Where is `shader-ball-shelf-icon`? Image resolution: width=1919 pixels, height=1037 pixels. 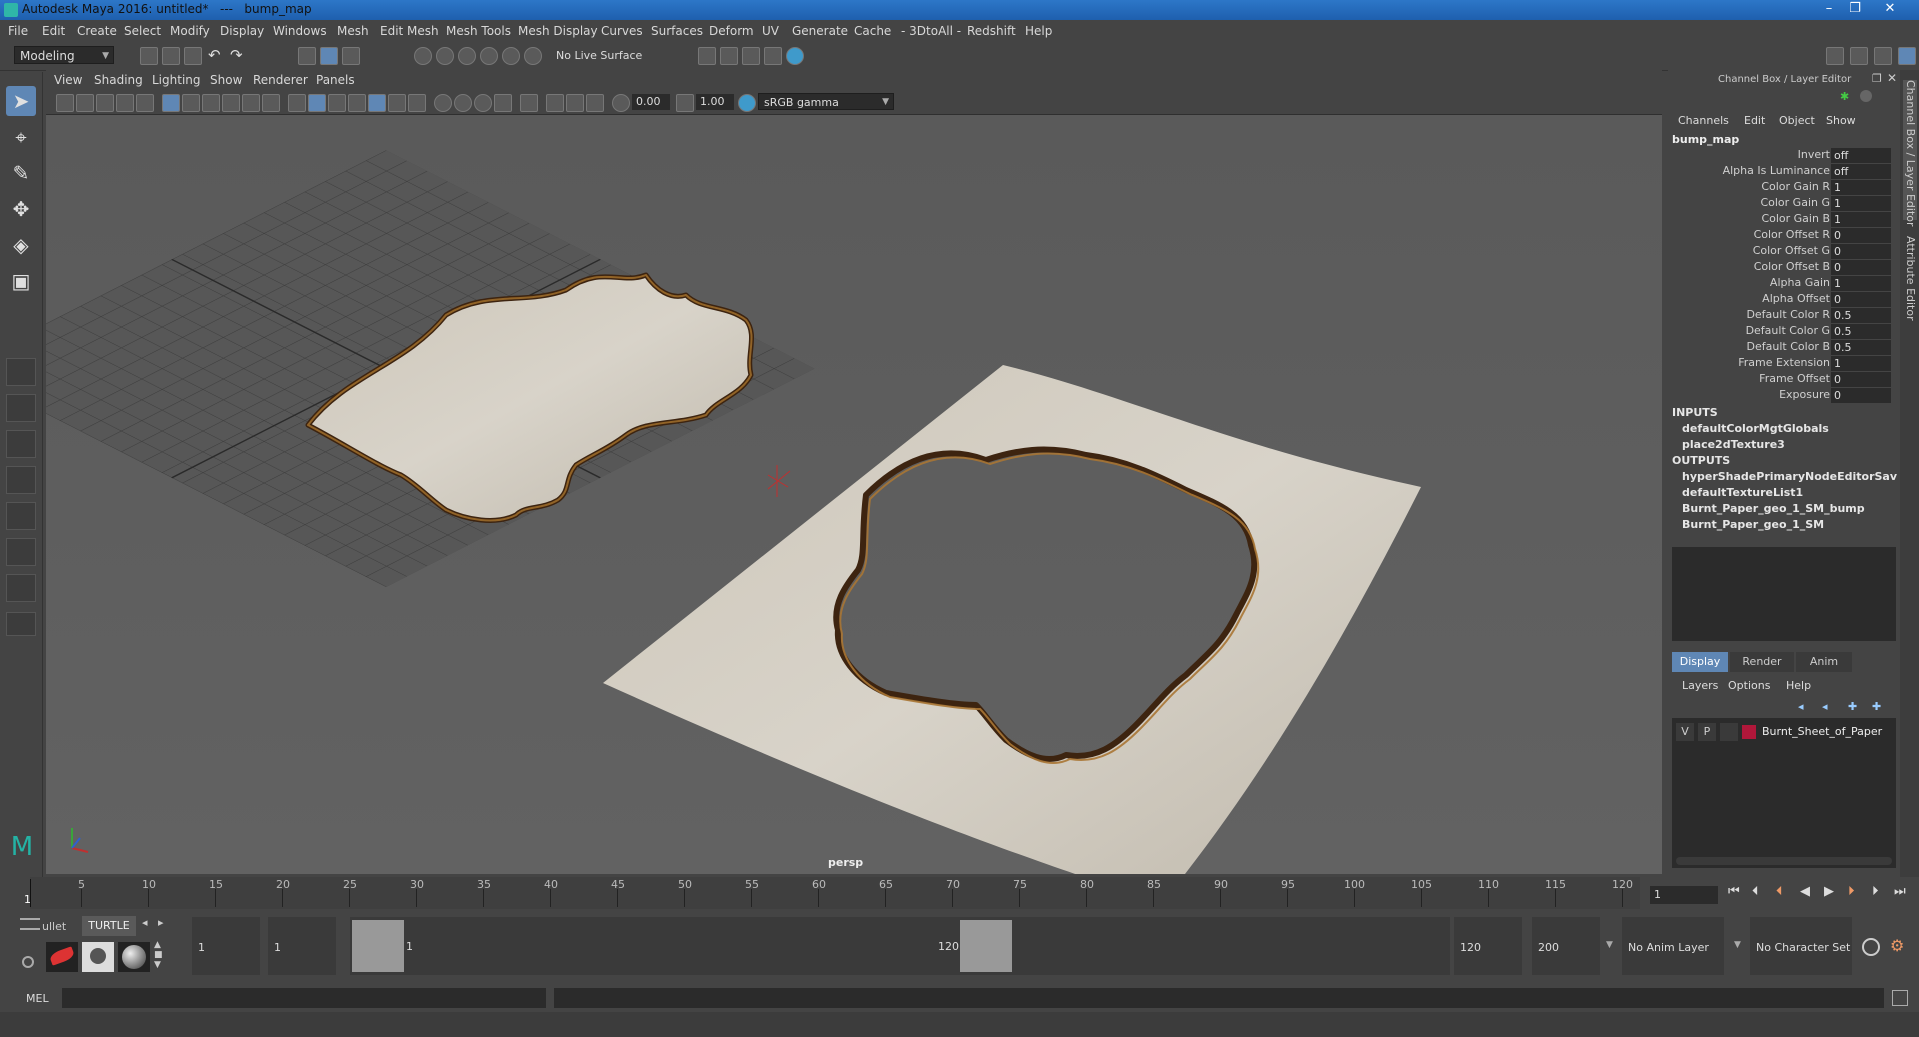
shader-ball-shelf-icon is located at coordinates (134, 957).